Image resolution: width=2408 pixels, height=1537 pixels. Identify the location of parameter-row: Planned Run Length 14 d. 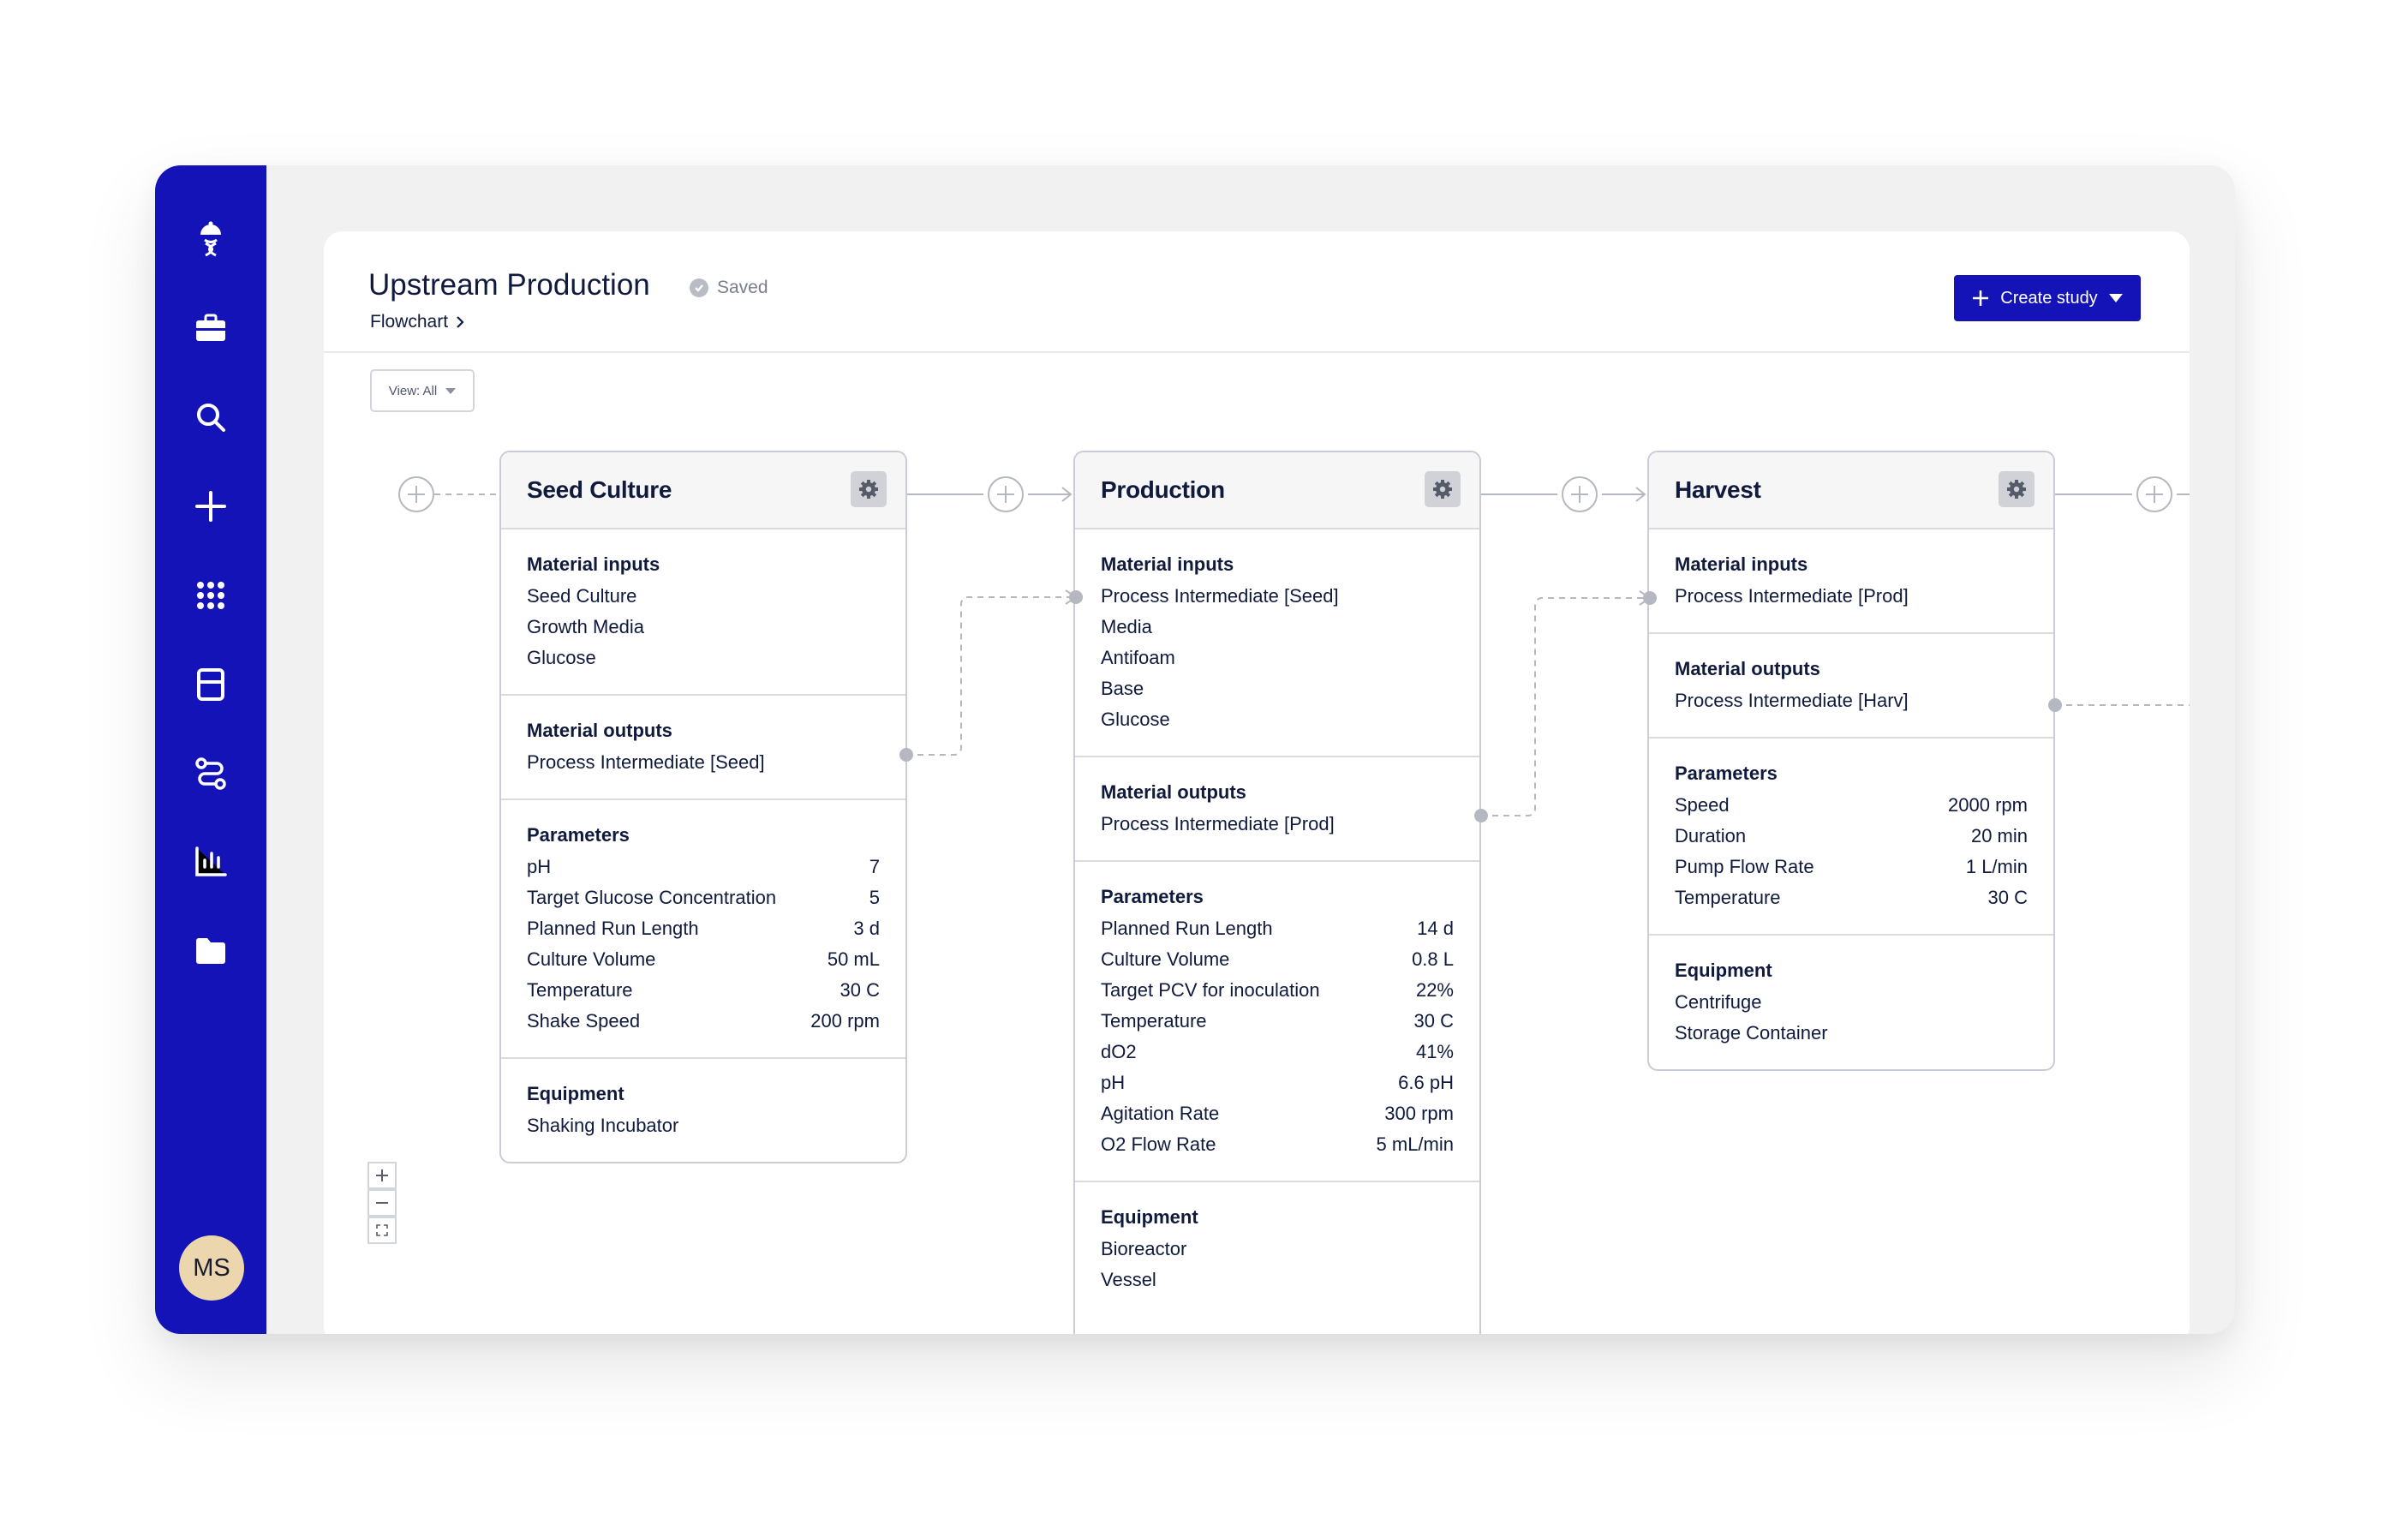
(1277, 928).